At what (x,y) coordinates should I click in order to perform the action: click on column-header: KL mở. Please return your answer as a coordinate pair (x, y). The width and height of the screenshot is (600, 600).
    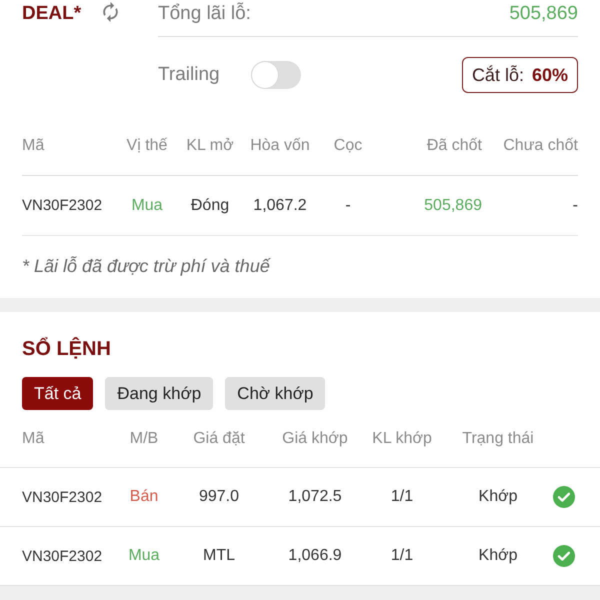
    Looking at the image, I should click on (210, 146).